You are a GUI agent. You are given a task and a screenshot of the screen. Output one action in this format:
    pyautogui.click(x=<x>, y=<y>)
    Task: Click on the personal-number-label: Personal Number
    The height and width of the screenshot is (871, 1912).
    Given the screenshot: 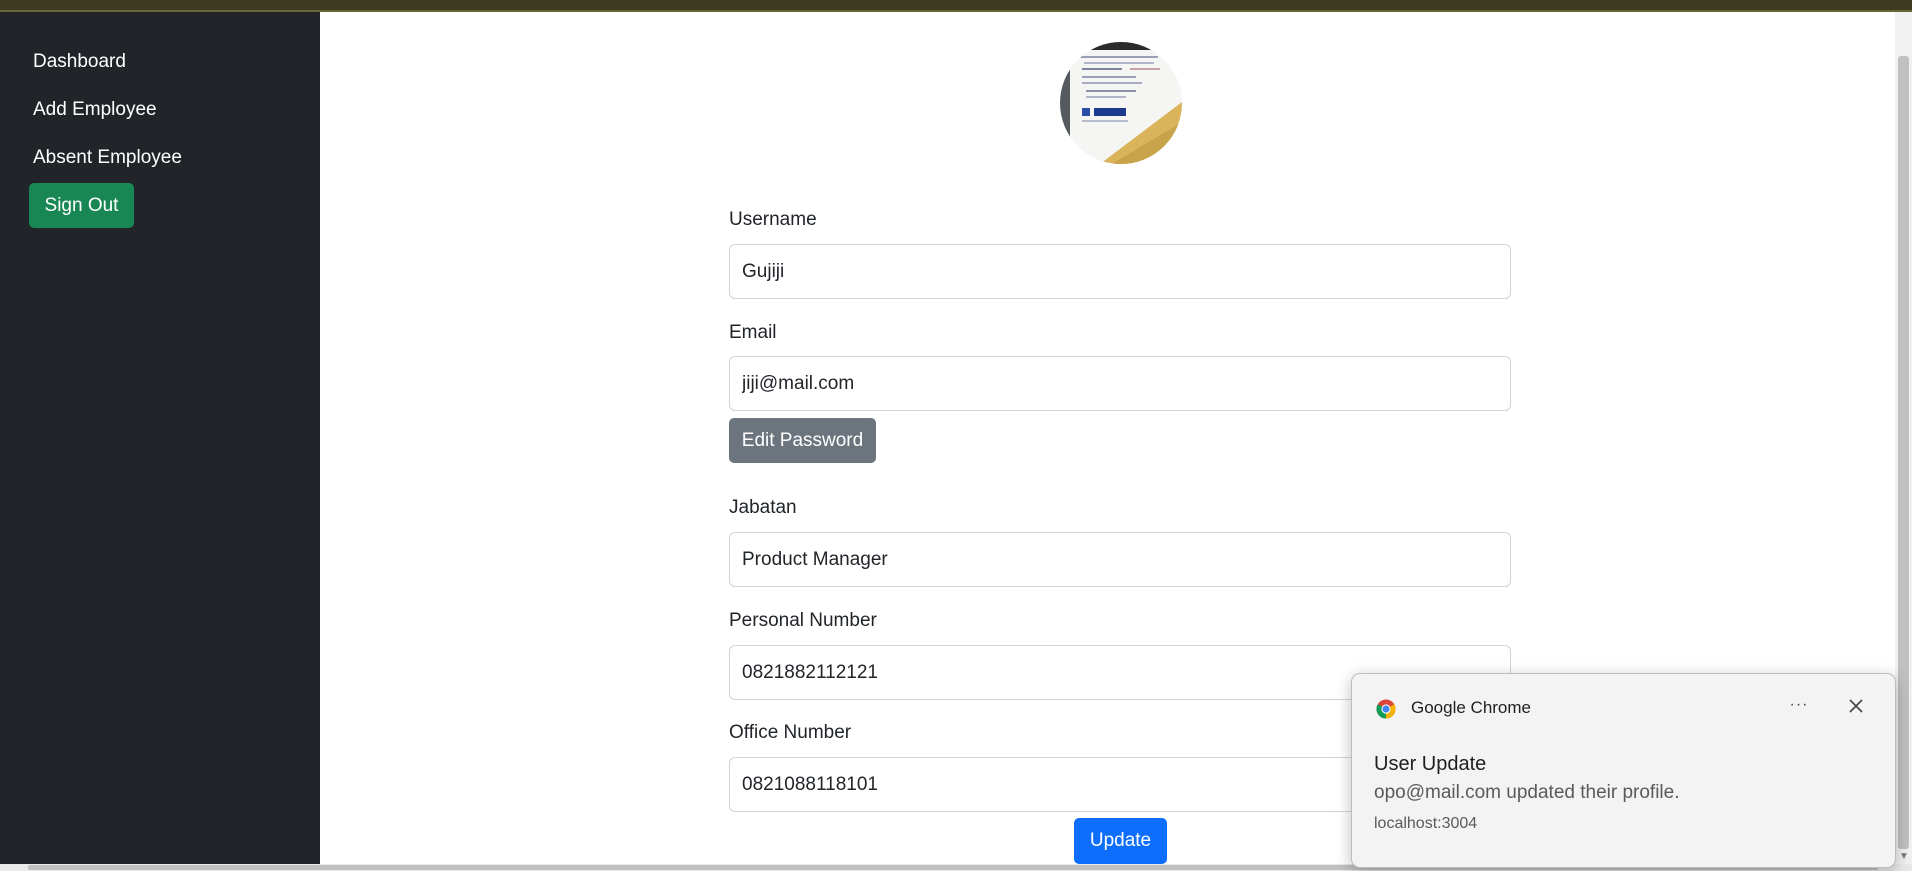 What is the action you would take?
    pyautogui.click(x=803, y=620)
    